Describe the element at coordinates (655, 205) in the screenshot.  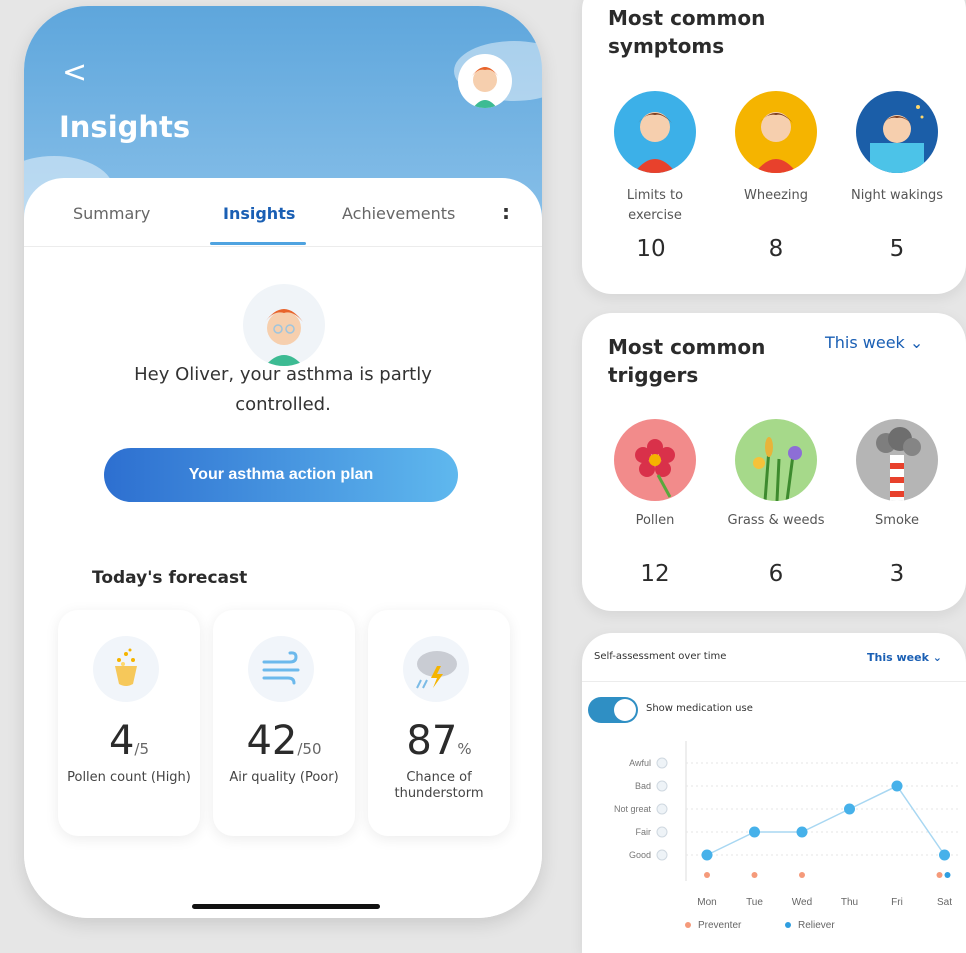
I see `symptom-label: Limits to exercise` at that location.